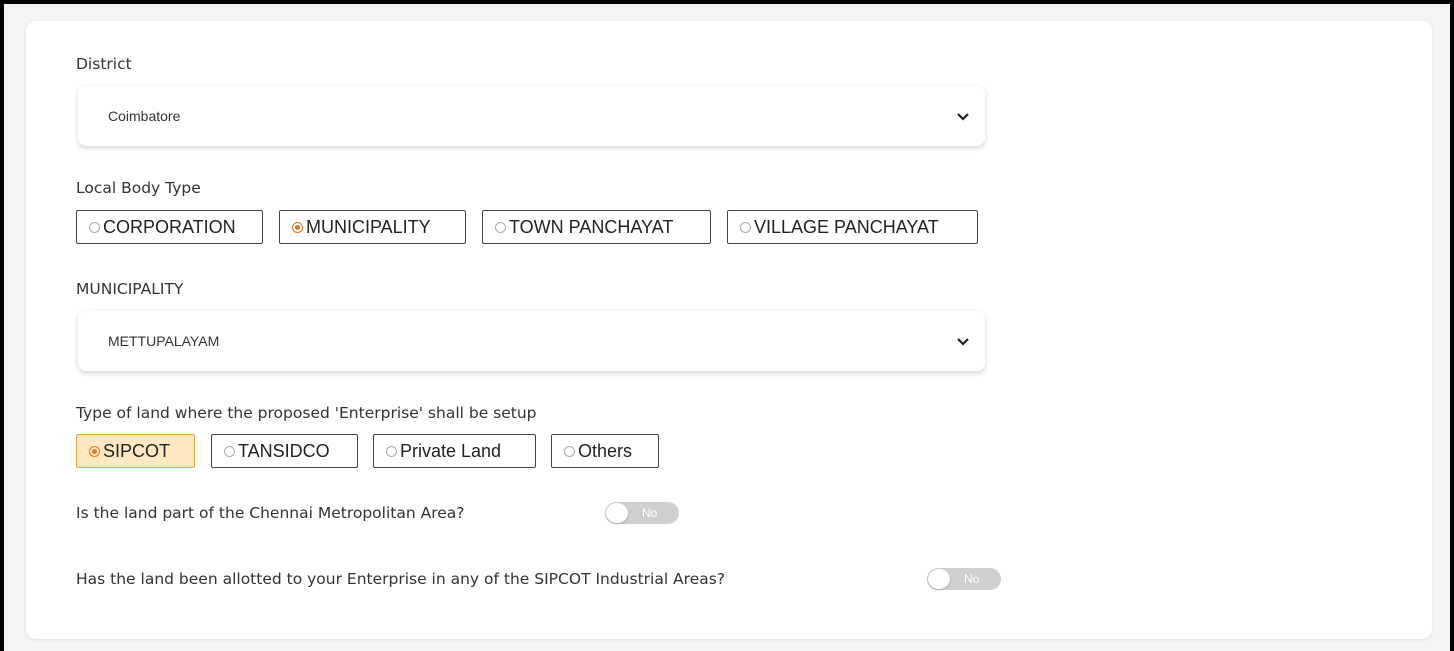 This screenshot has height=651, width=1454. I want to click on municipality-label: MUNICIPALITY, so click(130, 289).